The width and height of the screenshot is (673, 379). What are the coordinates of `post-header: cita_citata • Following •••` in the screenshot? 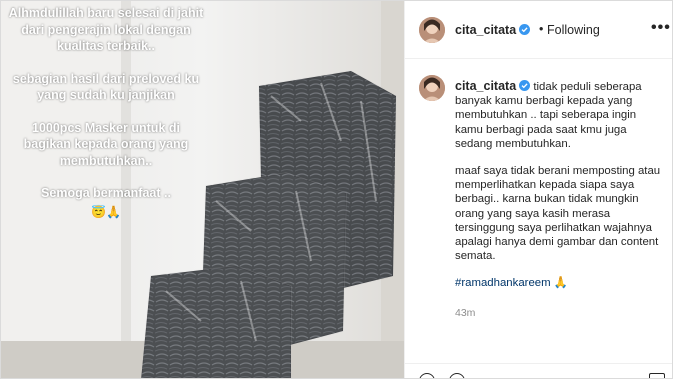 It's located at (538, 30).